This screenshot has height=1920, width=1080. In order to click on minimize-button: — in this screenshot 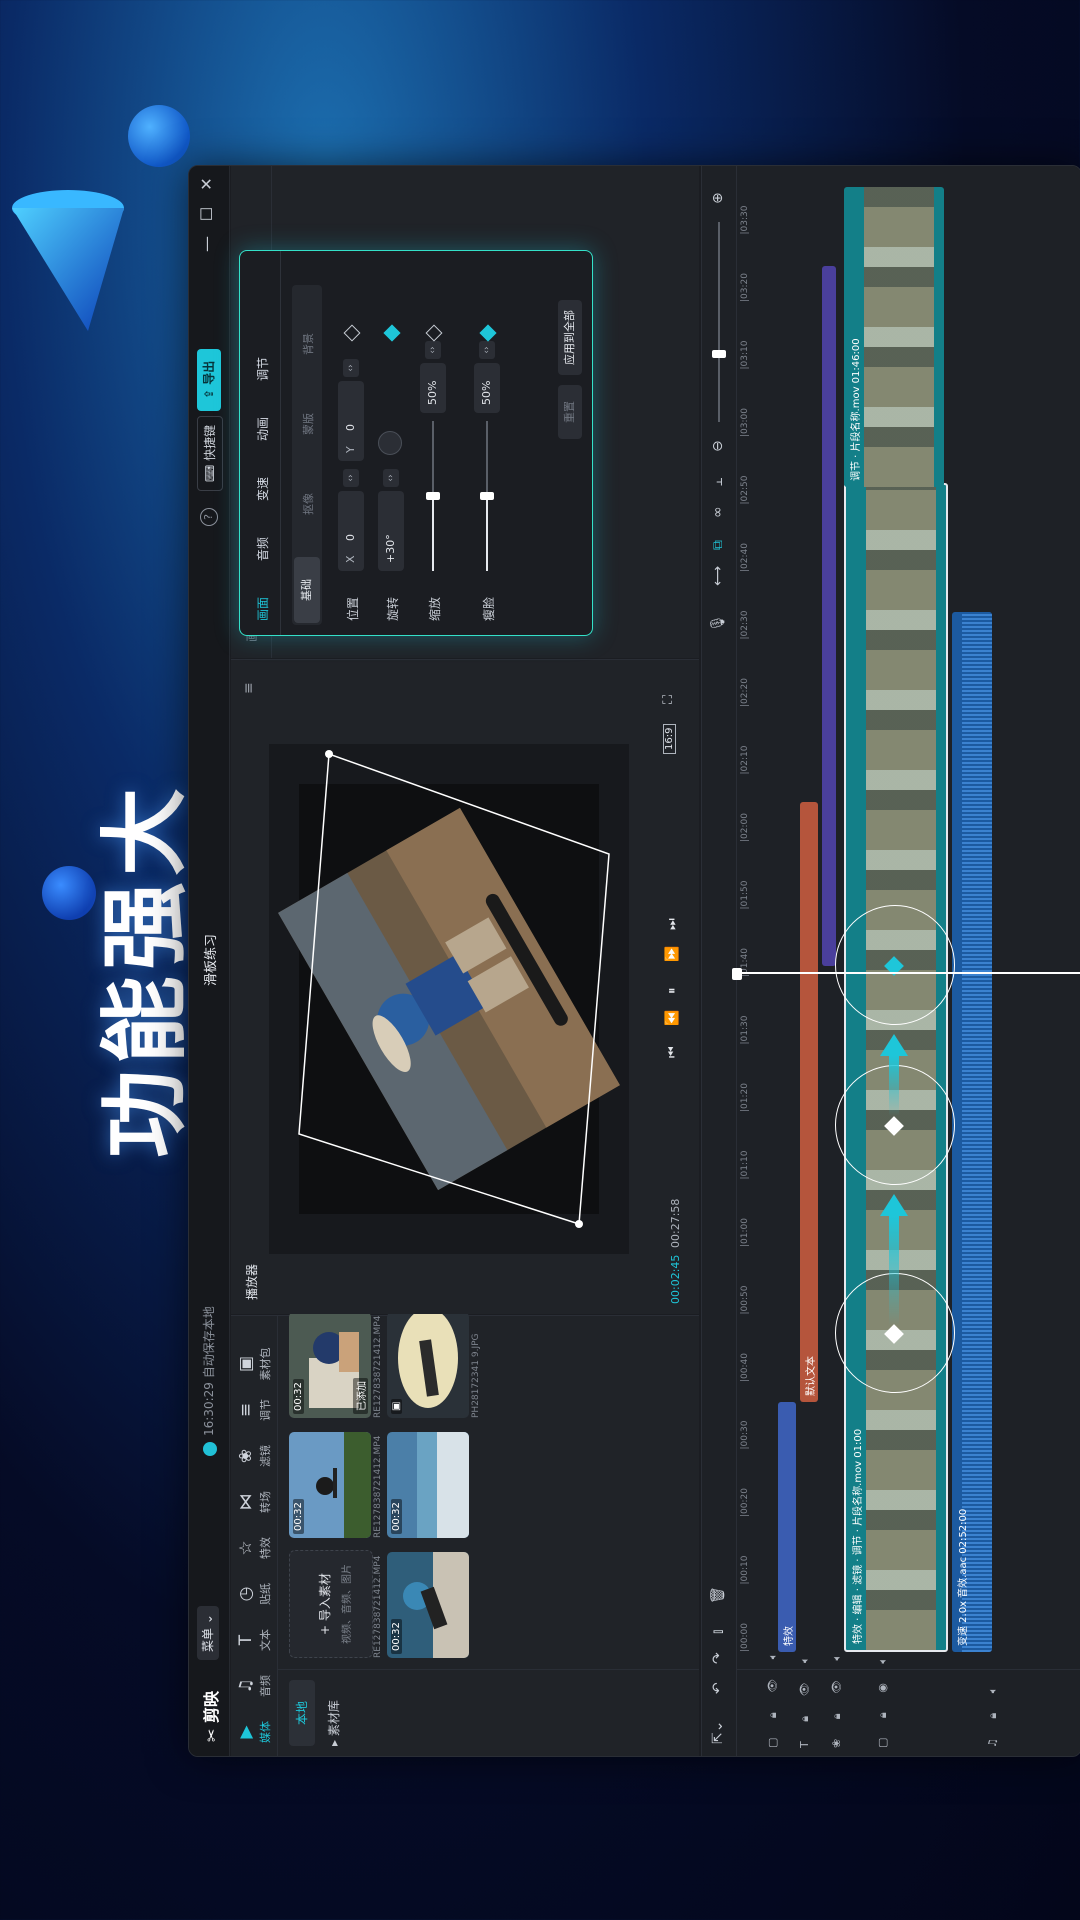, I will do `click(206, 244)`.